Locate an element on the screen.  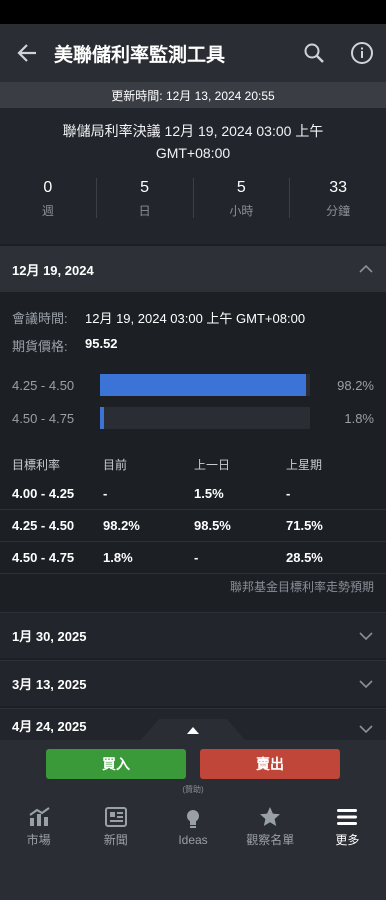
chart-icon is located at coordinates (39, 816).